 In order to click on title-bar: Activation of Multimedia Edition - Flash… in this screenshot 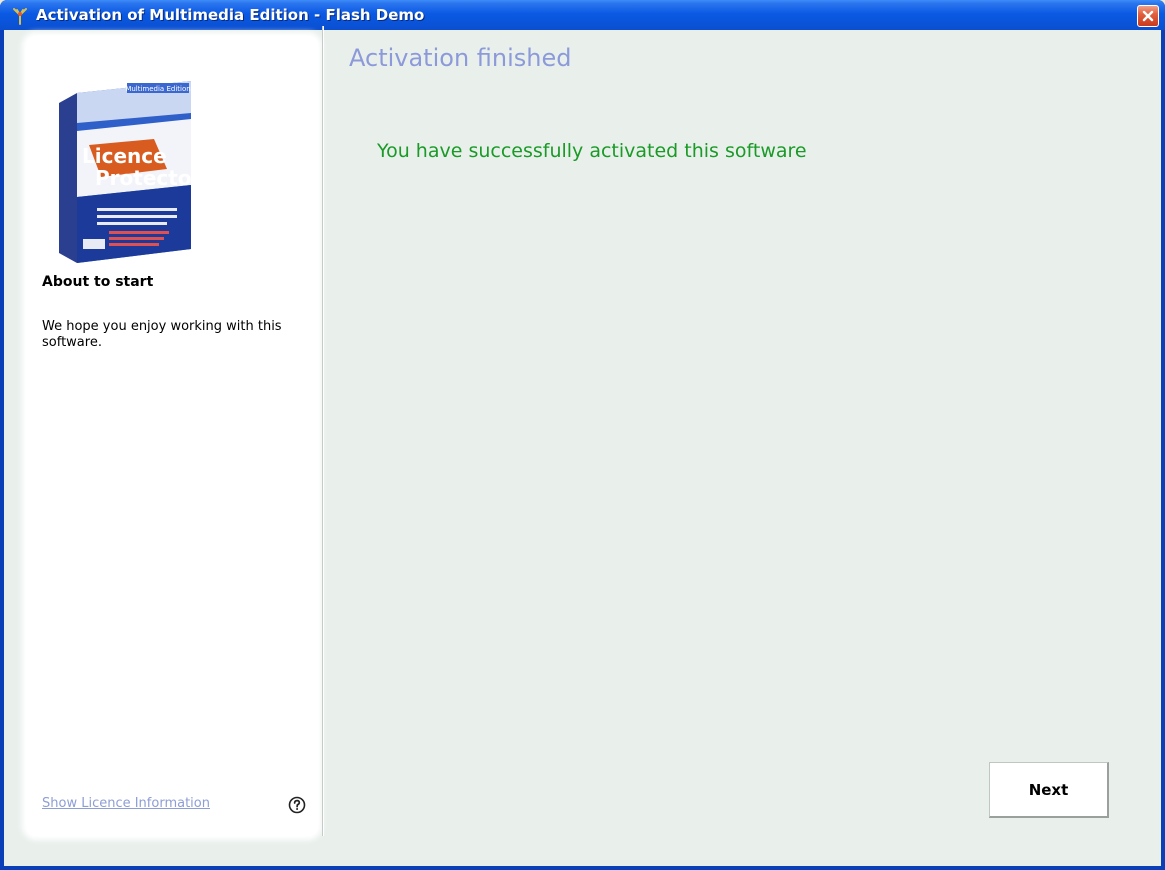, I will do `click(582, 15)`.